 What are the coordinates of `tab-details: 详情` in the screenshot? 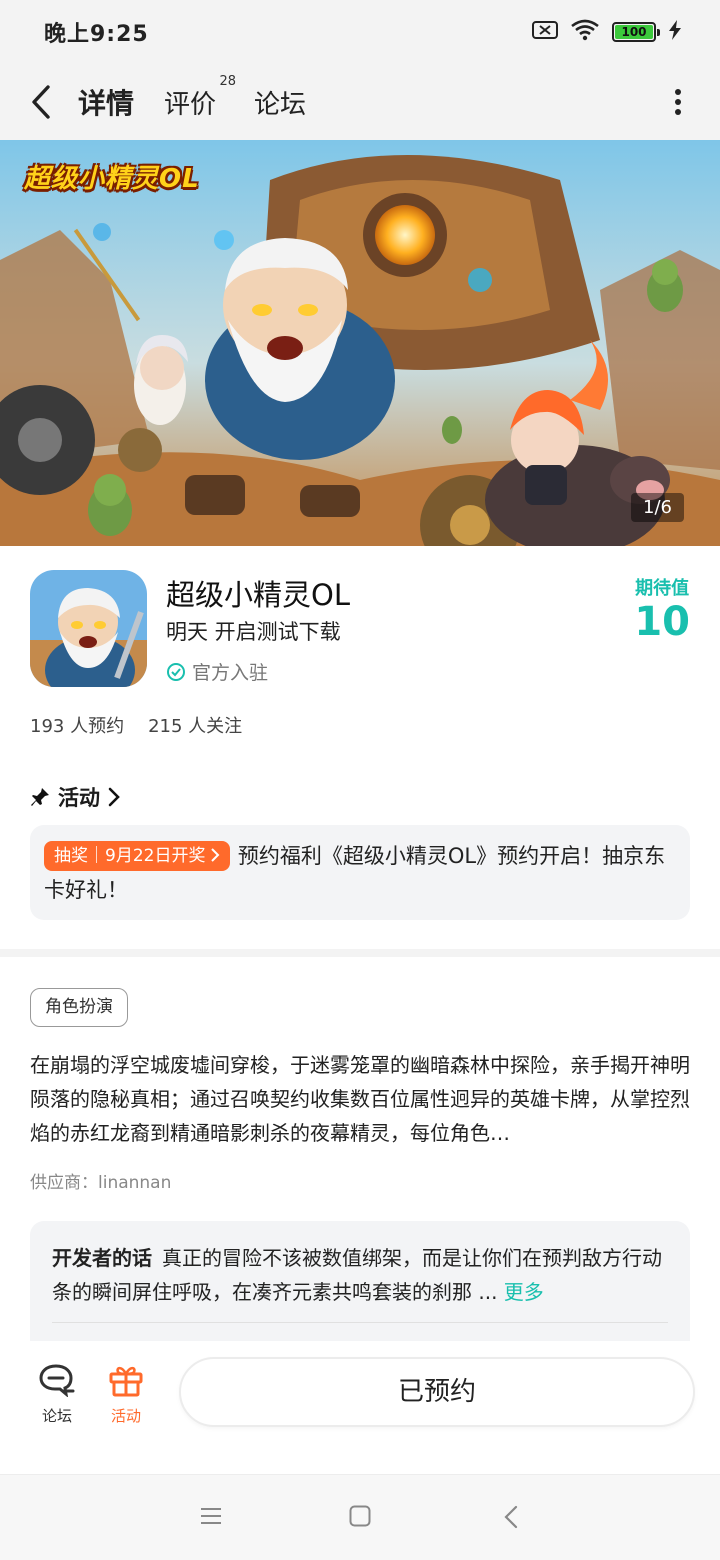 It's located at (106, 104).